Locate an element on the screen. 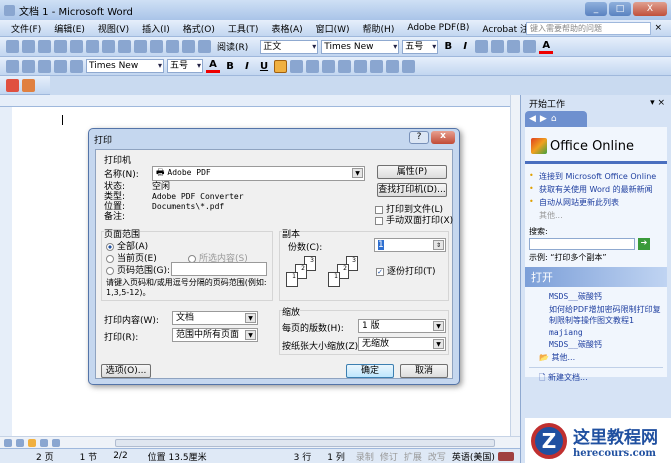 This screenshot has width=671, height=463. maximize-button: □ is located at coordinates (620, 9).